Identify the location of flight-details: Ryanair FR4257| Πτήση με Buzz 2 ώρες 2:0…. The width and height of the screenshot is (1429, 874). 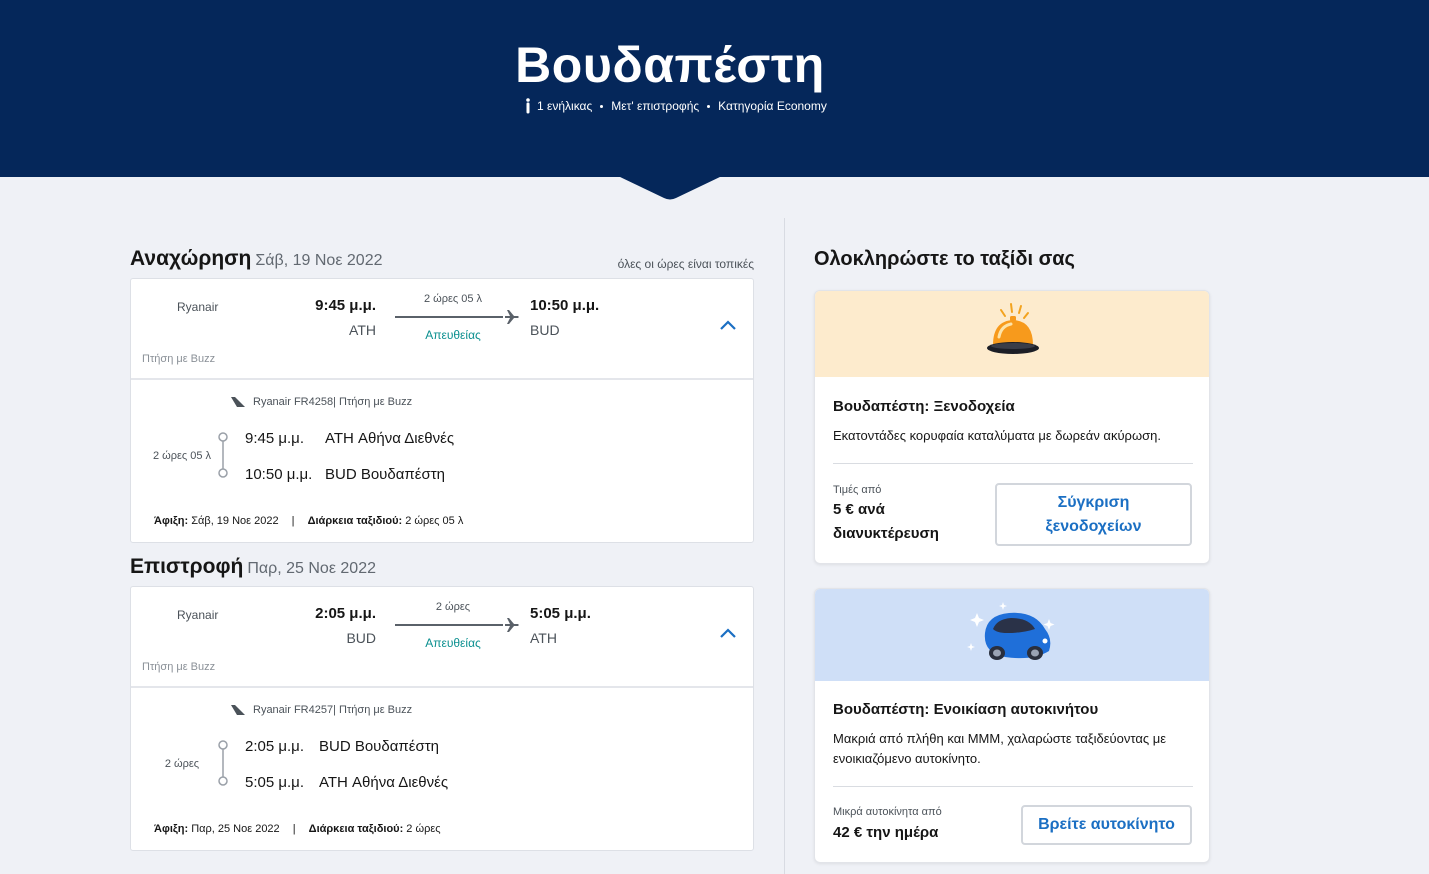
(442, 769).